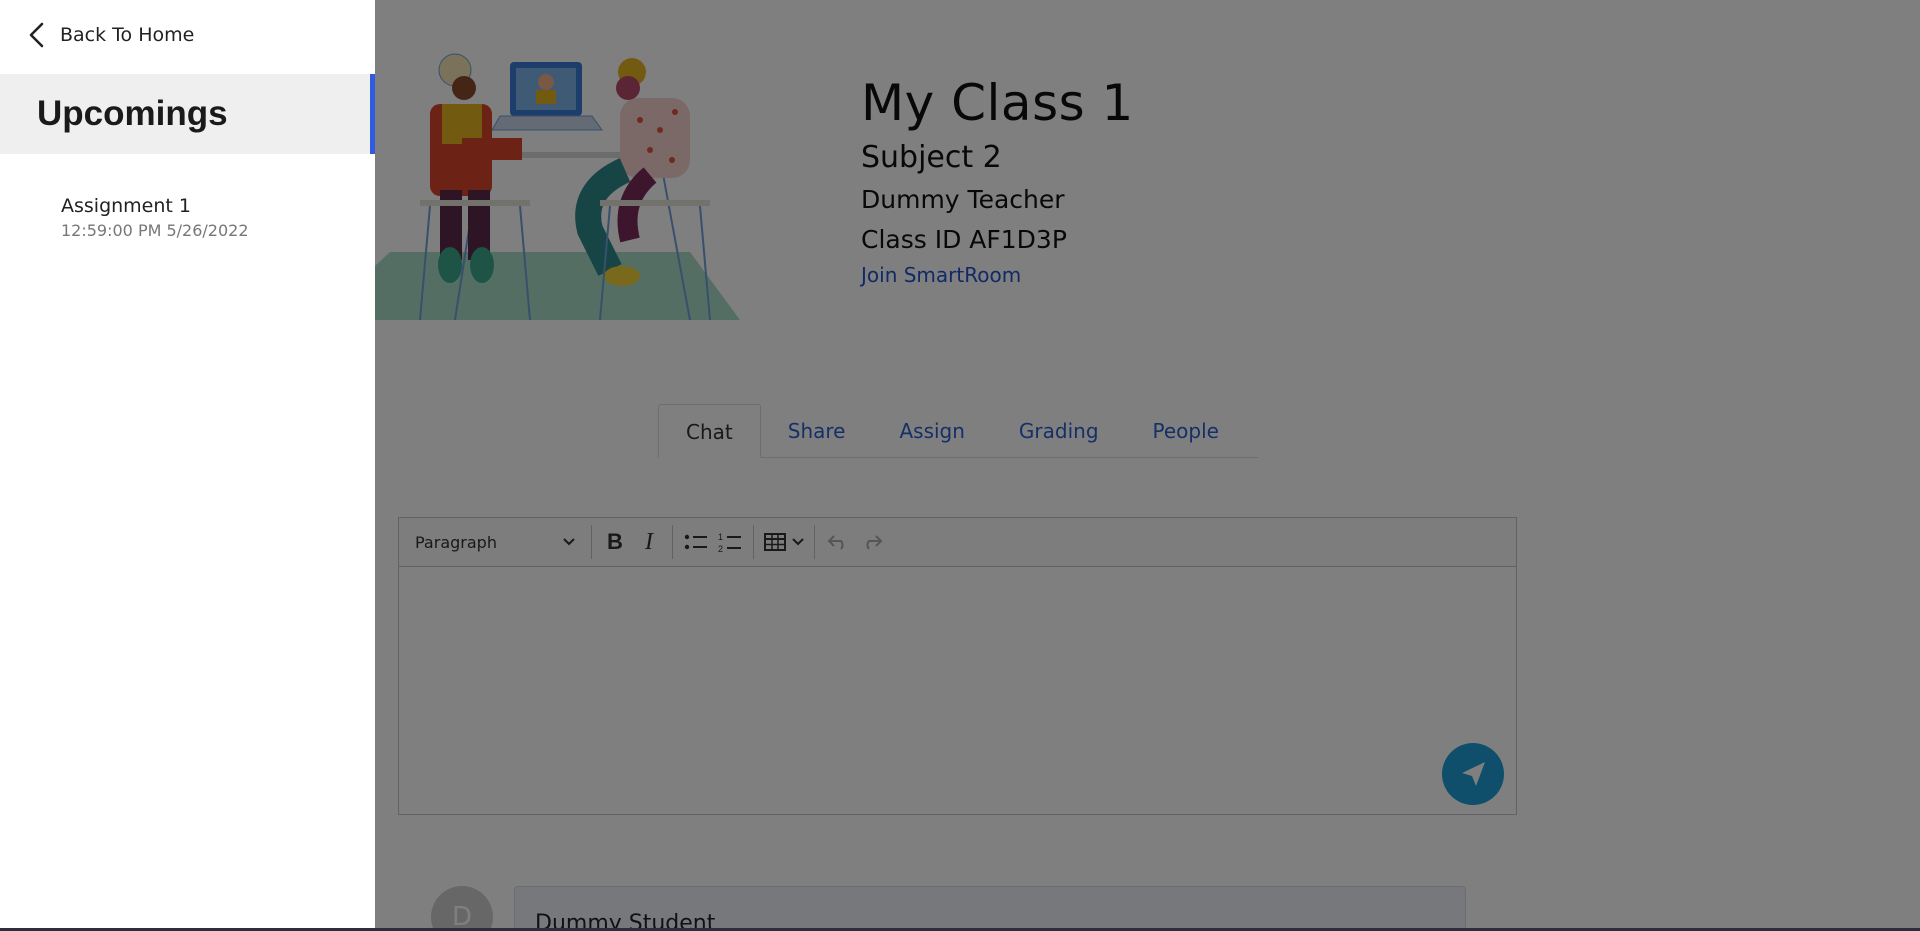 The height and width of the screenshot is (931, 1920). I want to click on back-to-home-link: Back To Home, so click(110, 35).